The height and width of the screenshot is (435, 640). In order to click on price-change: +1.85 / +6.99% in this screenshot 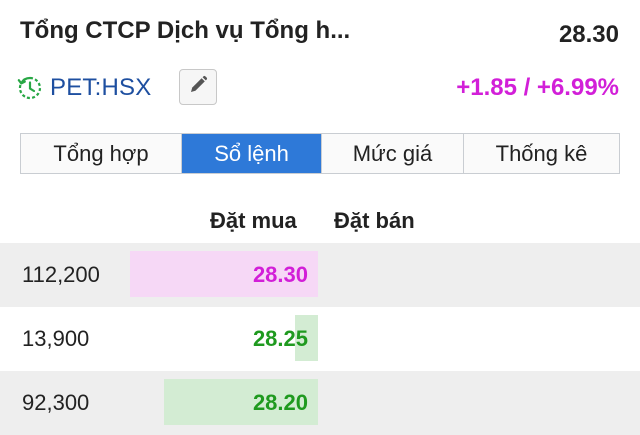, I will do `click(537, 87)`.